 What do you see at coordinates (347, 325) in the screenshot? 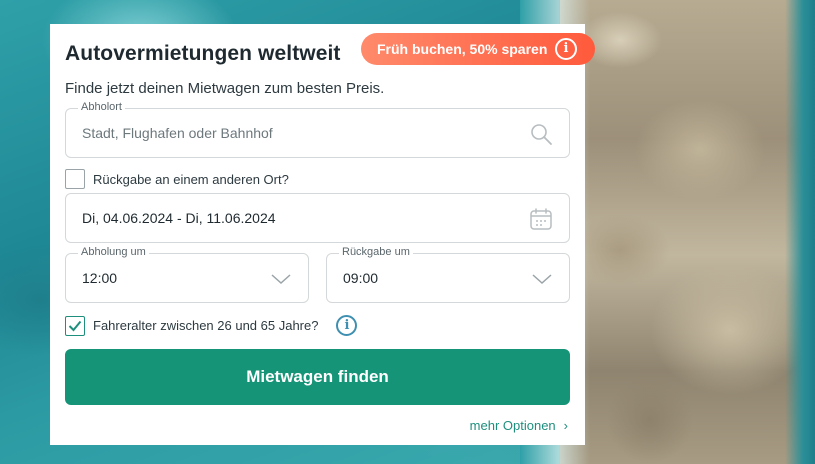
I see `info-icon: i` at bounding box center [347, 325].